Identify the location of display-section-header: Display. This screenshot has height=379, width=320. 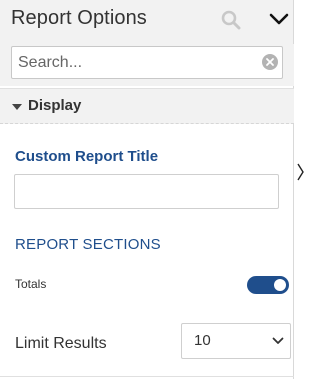
(147, 106).